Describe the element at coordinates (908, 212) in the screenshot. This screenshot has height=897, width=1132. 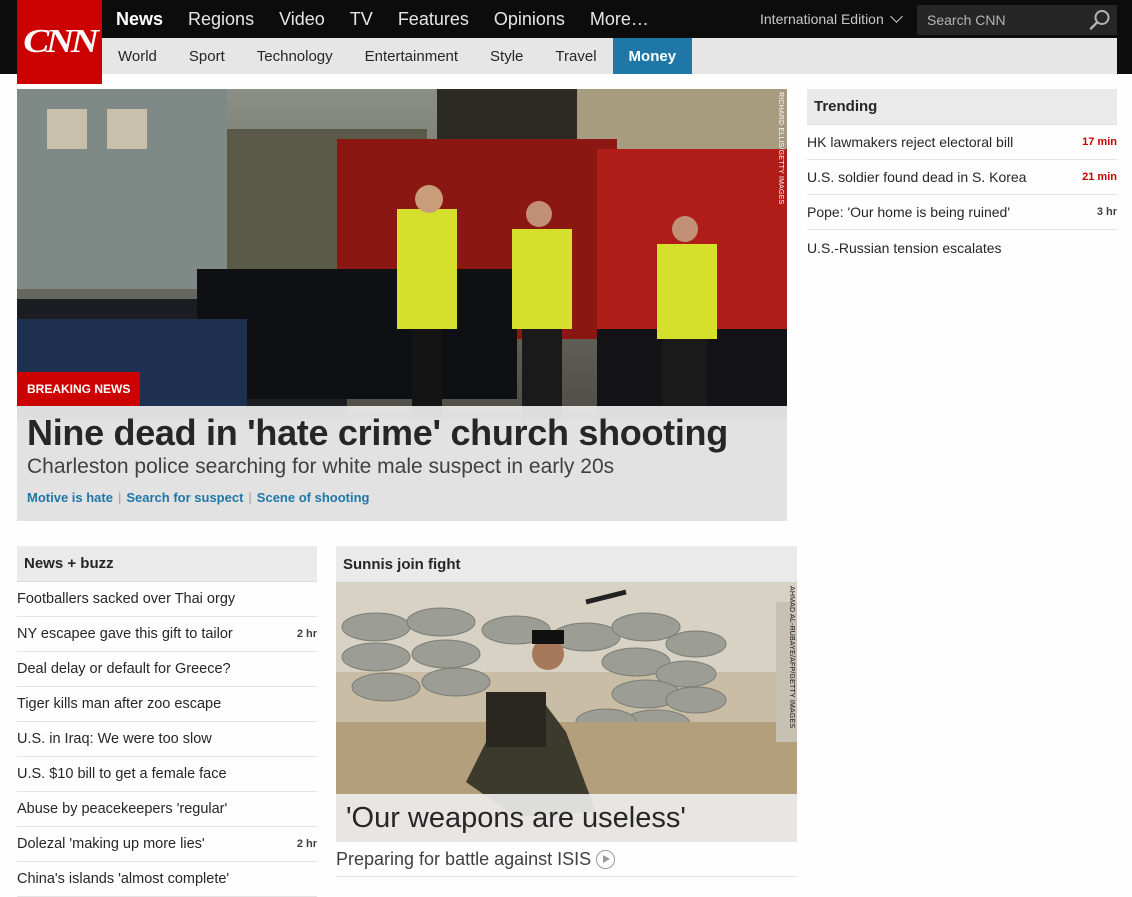
I see `trending-item-text: Pope: 'Our home is being ruined'` at that location.